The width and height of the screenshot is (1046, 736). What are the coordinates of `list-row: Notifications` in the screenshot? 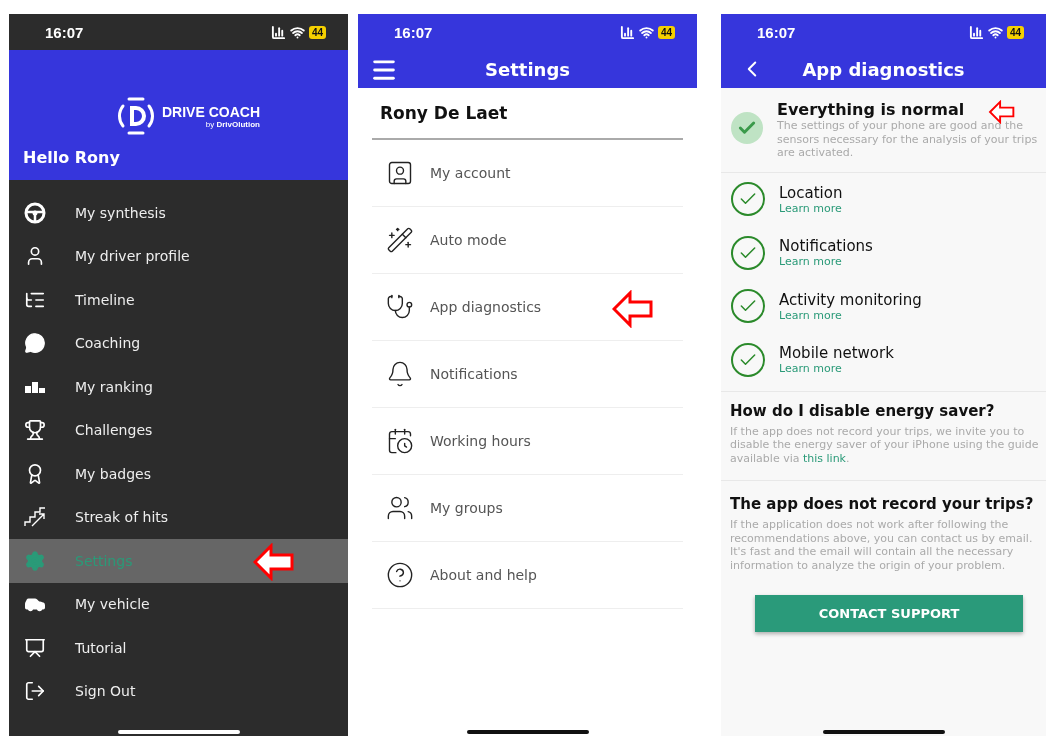 It's located at (527, 374).